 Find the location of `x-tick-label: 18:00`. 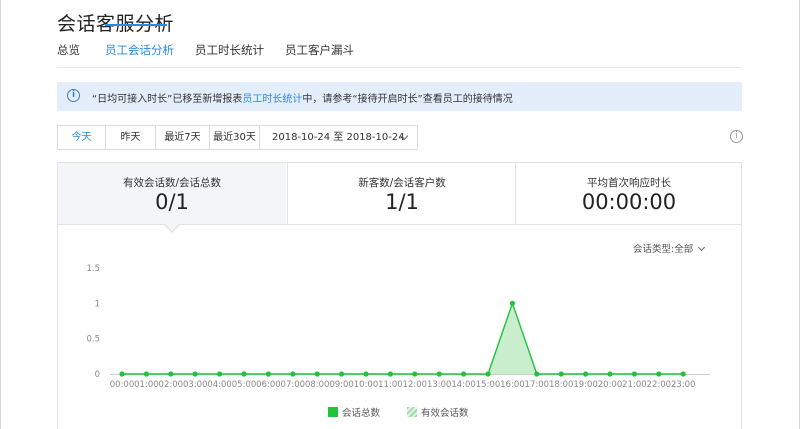

x-tick-label: 18:00 is located at coordinates (561, 385).